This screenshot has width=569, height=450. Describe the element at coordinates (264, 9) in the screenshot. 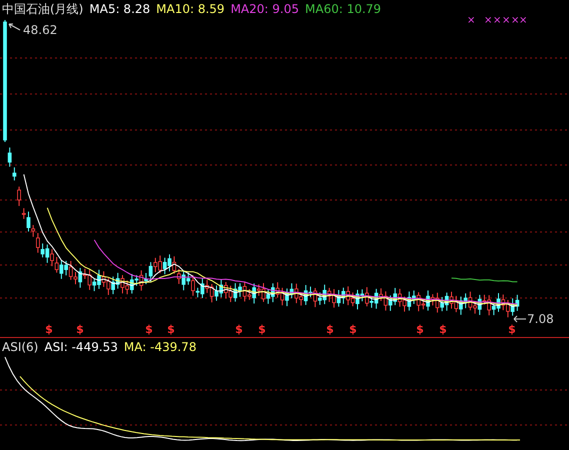

I see `legend-value: MA20: 9.05` at that location.